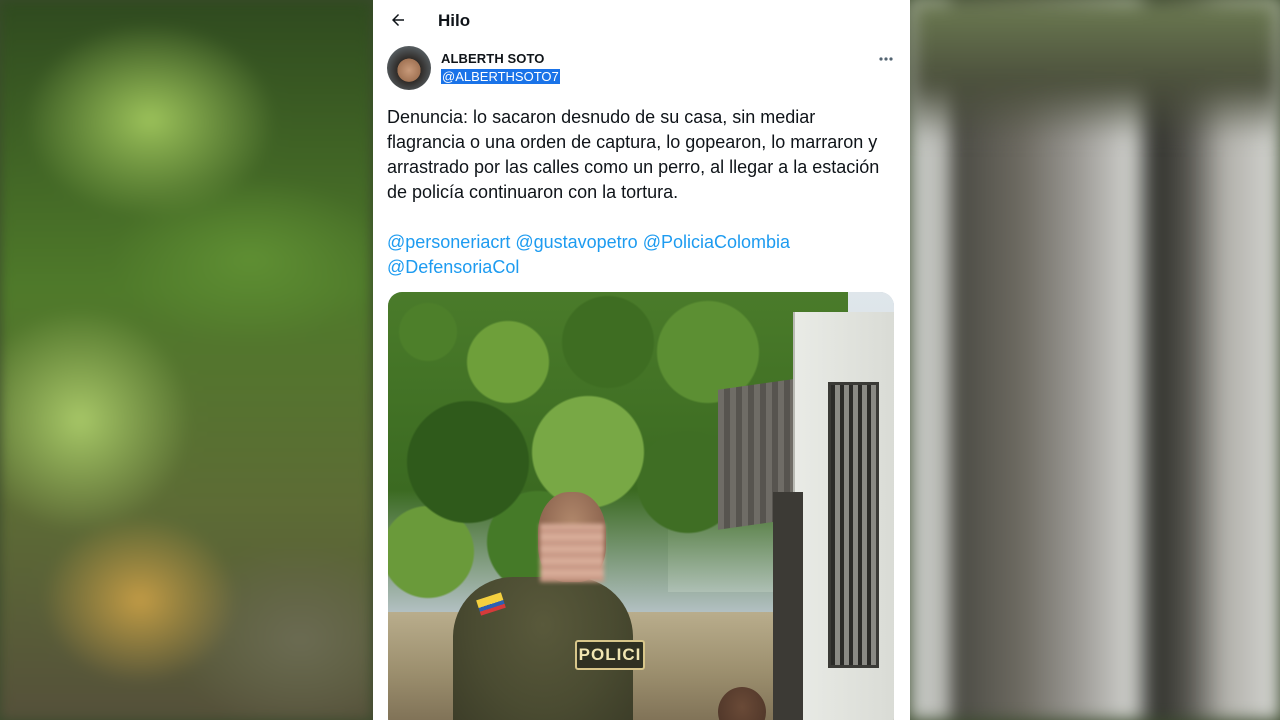 Image resolution: width=1280 pixels, height=720 pixels. Describe the element at coordinates (642, 69) in the screenshot. I see `tweet-author: ALBERTH SOTO @ALBERTHSOTO7` at that location.